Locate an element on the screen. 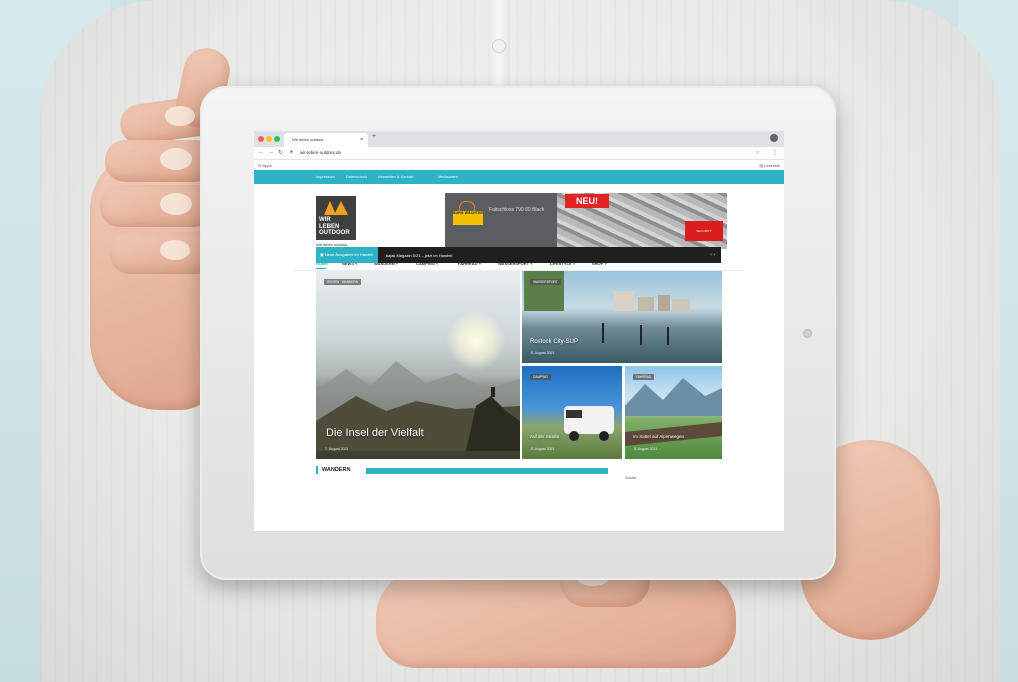 This screenshot has height=682, width=1018. search-label: Suche is located at coordinates (631, 477).